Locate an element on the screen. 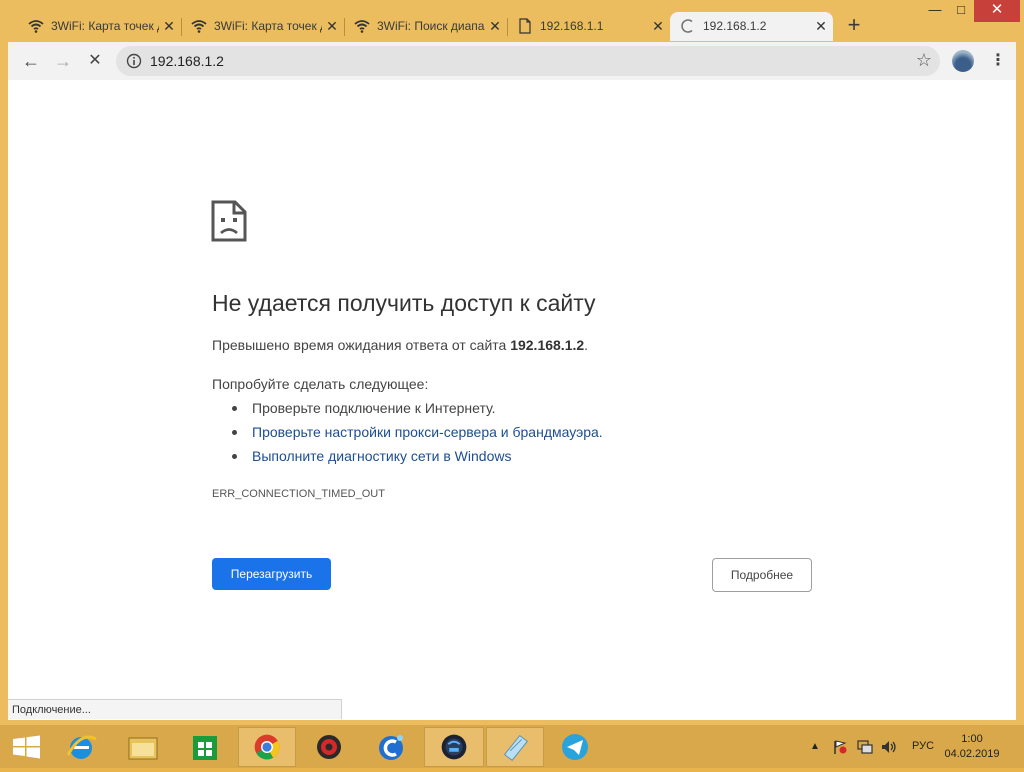 Image resolution: width=1024 pixels, height=772 pixels. sad-page-icon is located at coordinates (229, 221).